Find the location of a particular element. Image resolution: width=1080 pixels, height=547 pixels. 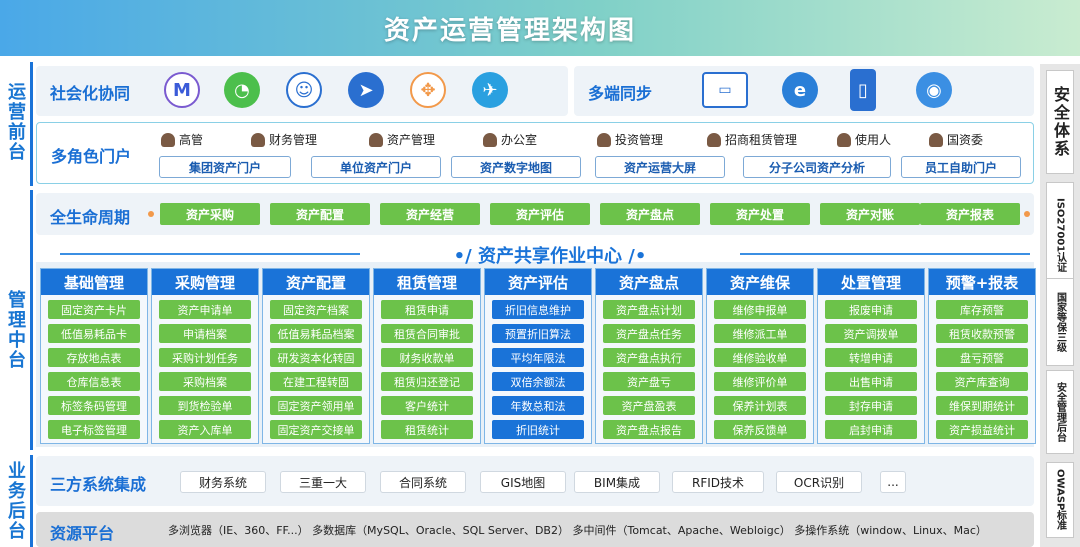

module-item: 固定资产档案 is located at coordinates (316, 309).